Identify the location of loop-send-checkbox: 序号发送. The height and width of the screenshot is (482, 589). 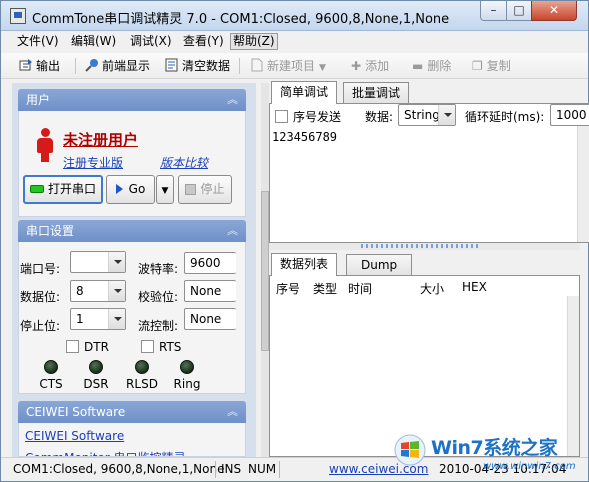
(308, 116).